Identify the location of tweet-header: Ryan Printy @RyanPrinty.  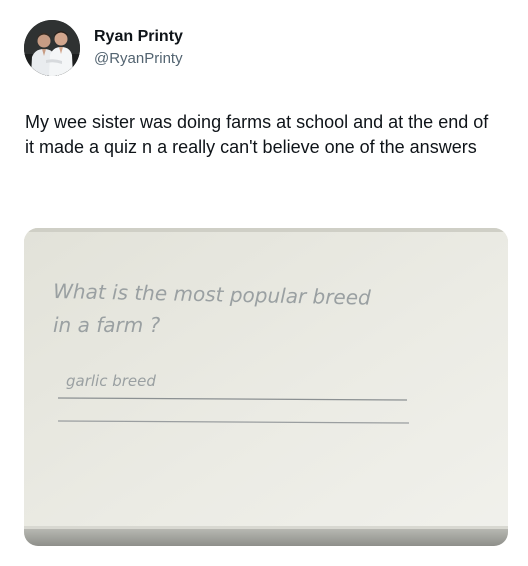
(259, 50).